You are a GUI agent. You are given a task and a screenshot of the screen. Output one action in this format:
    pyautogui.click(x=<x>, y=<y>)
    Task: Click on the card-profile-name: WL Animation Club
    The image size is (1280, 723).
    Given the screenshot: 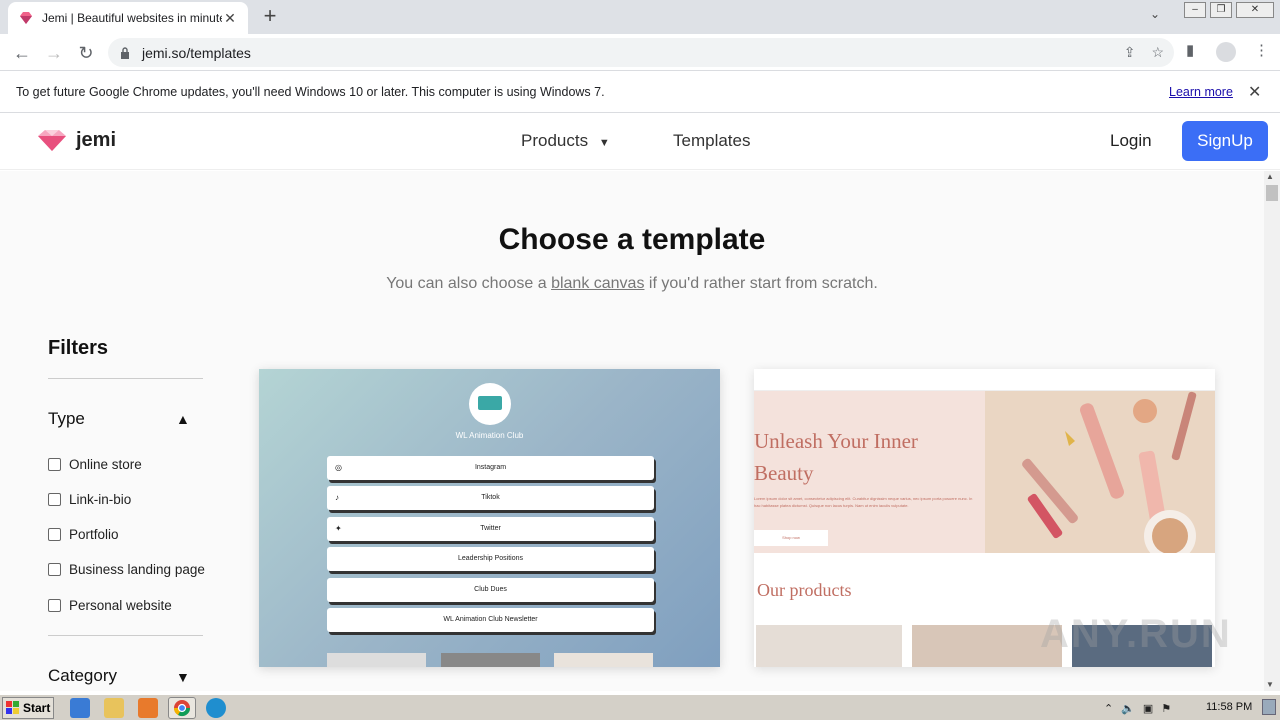 What is the action you would take?
    pyautogui.click(x=489, y=435)
    